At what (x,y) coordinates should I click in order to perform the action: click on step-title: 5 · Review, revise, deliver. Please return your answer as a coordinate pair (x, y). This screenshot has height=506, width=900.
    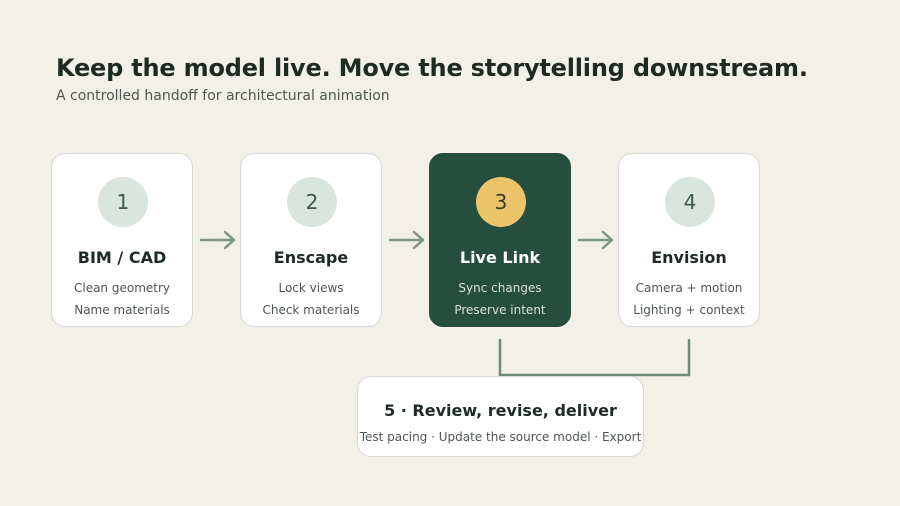
    Looking at the image, I should click on (500, 410).